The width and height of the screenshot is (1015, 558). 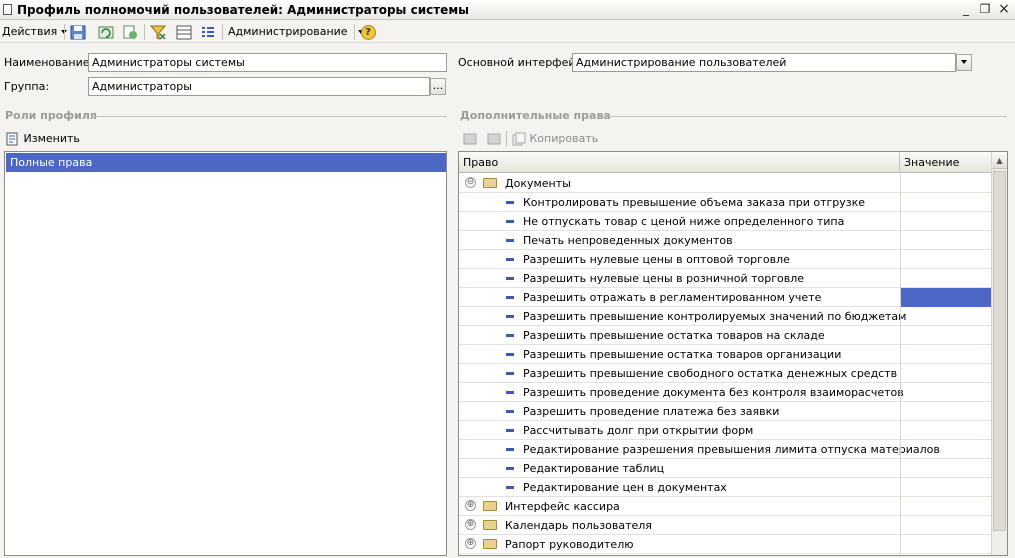 What do you see at coordinates (226, 162) in the screenshot?
I see `list-item: Полные права` at bounding box center [226, 162].